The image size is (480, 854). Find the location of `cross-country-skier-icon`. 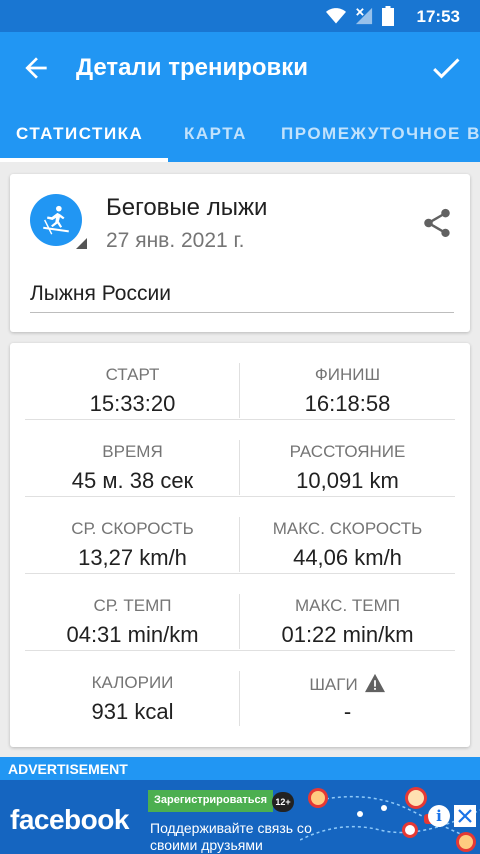

cross-country-skier-icon is located at coordinates (56, 220).